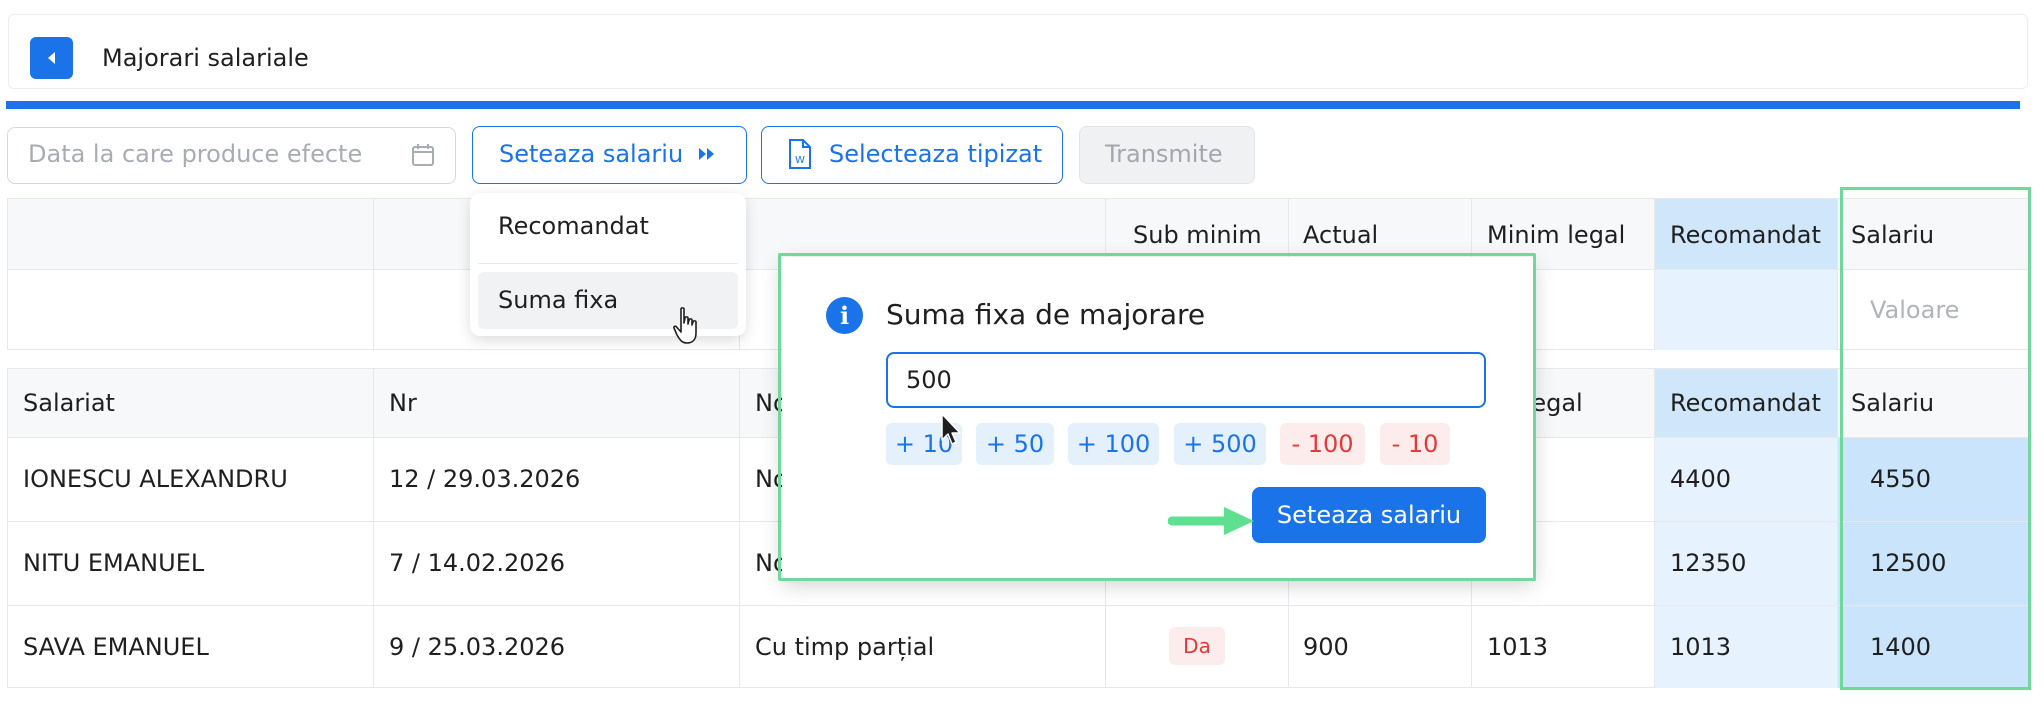 The height and width of the screenshot is (704, 2044). What do you see at coordinates (1935, 438) in the screenshot?
I see `salary-column-highlight` at bounding box center [1935, 438].